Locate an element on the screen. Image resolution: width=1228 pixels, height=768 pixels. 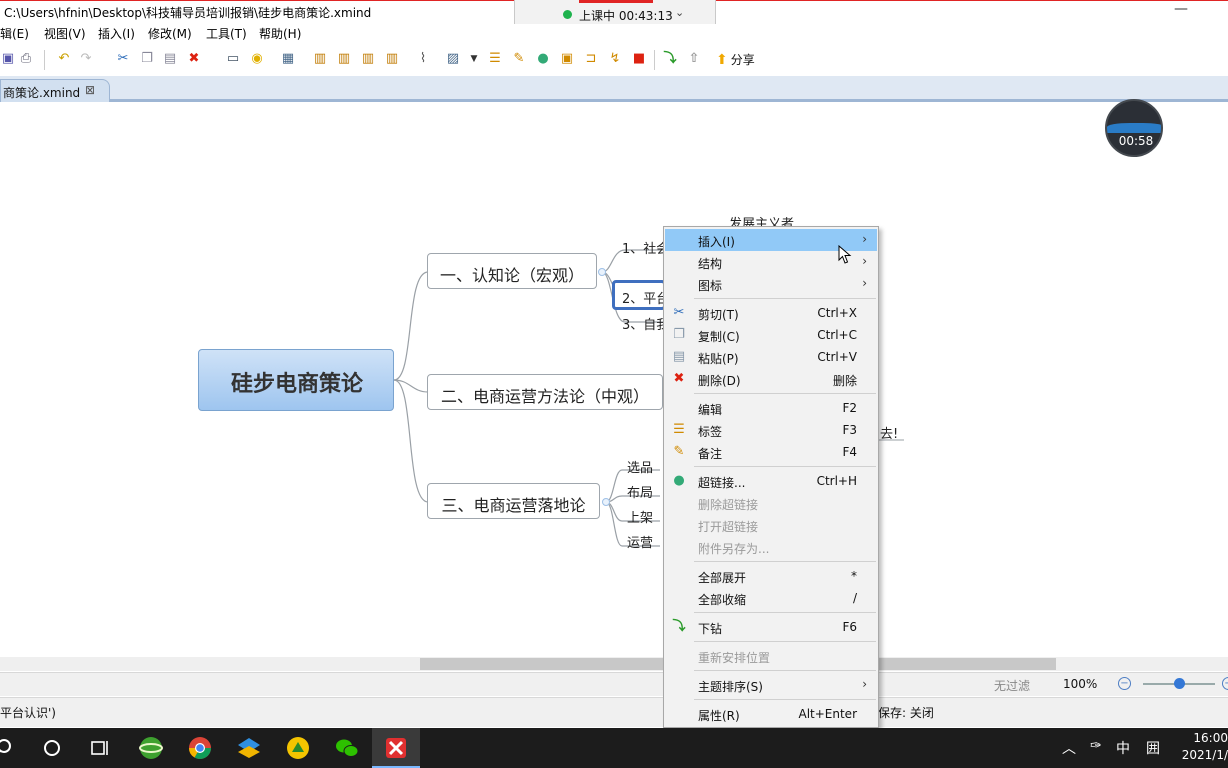
chrome-icon is located at coordinates (200, 748).